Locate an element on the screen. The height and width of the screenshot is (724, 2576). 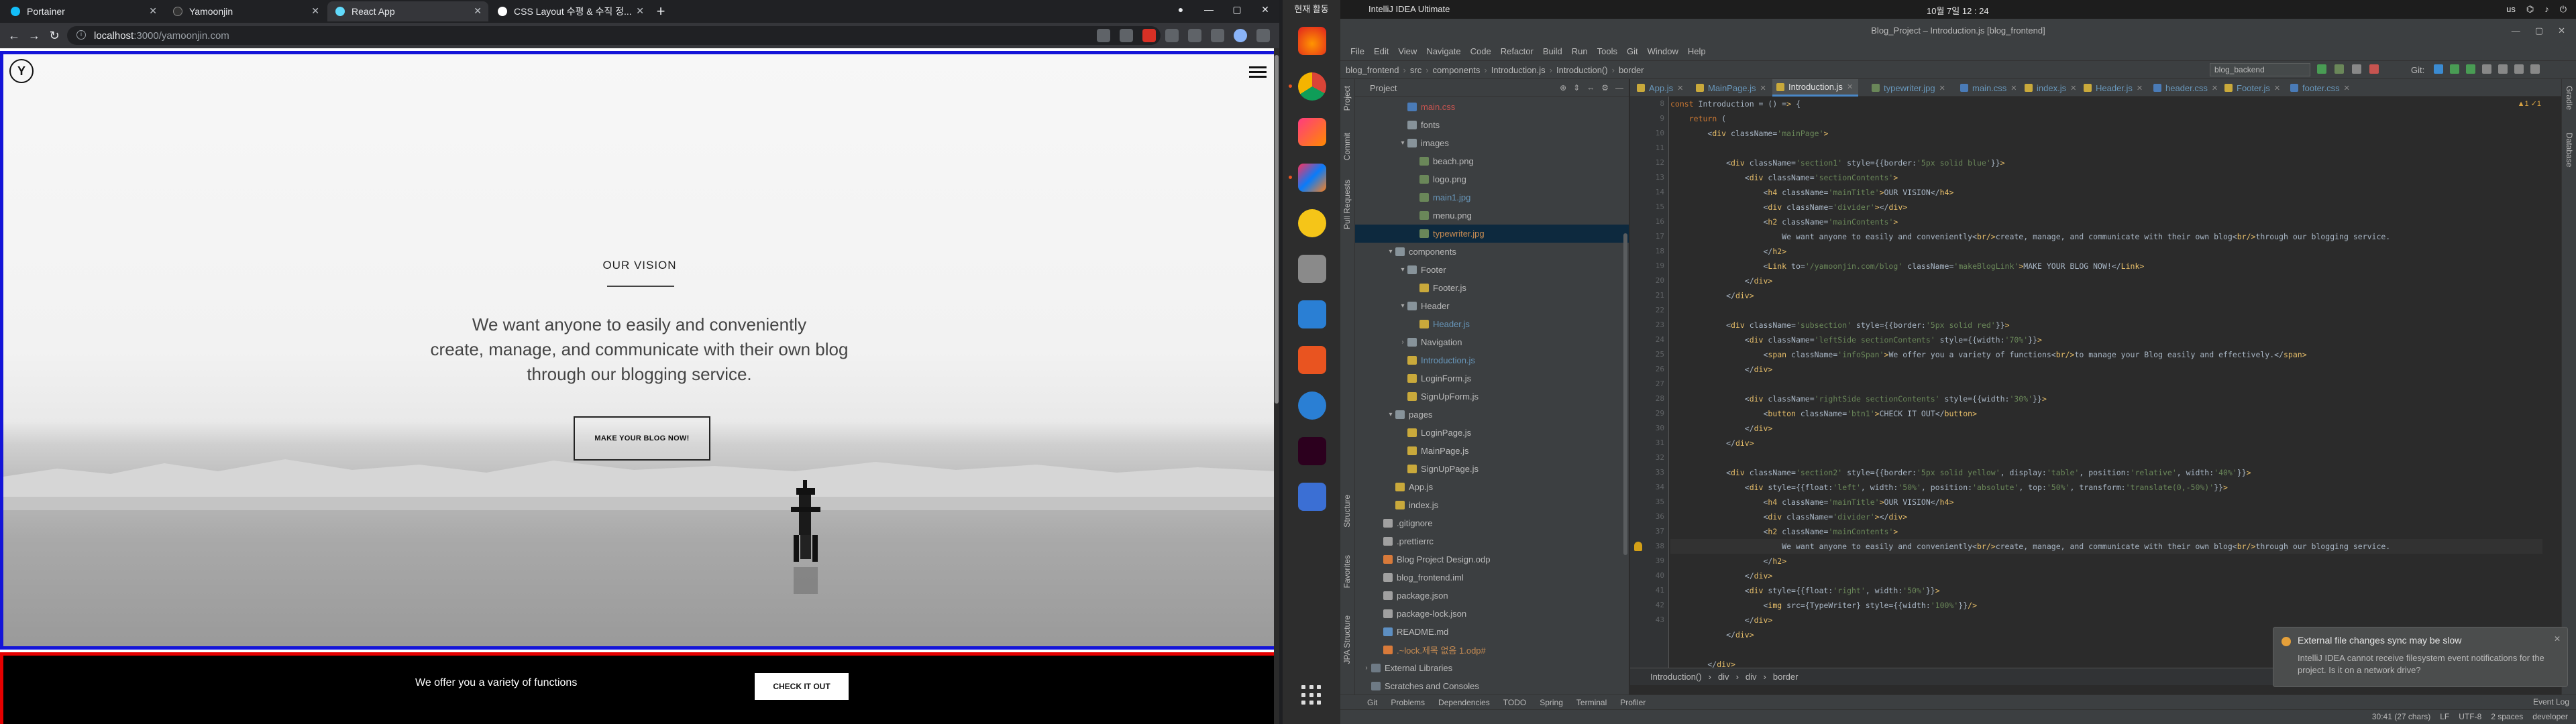
code-line: <div className='divider'></div> is located at coordinates (1788, 516).